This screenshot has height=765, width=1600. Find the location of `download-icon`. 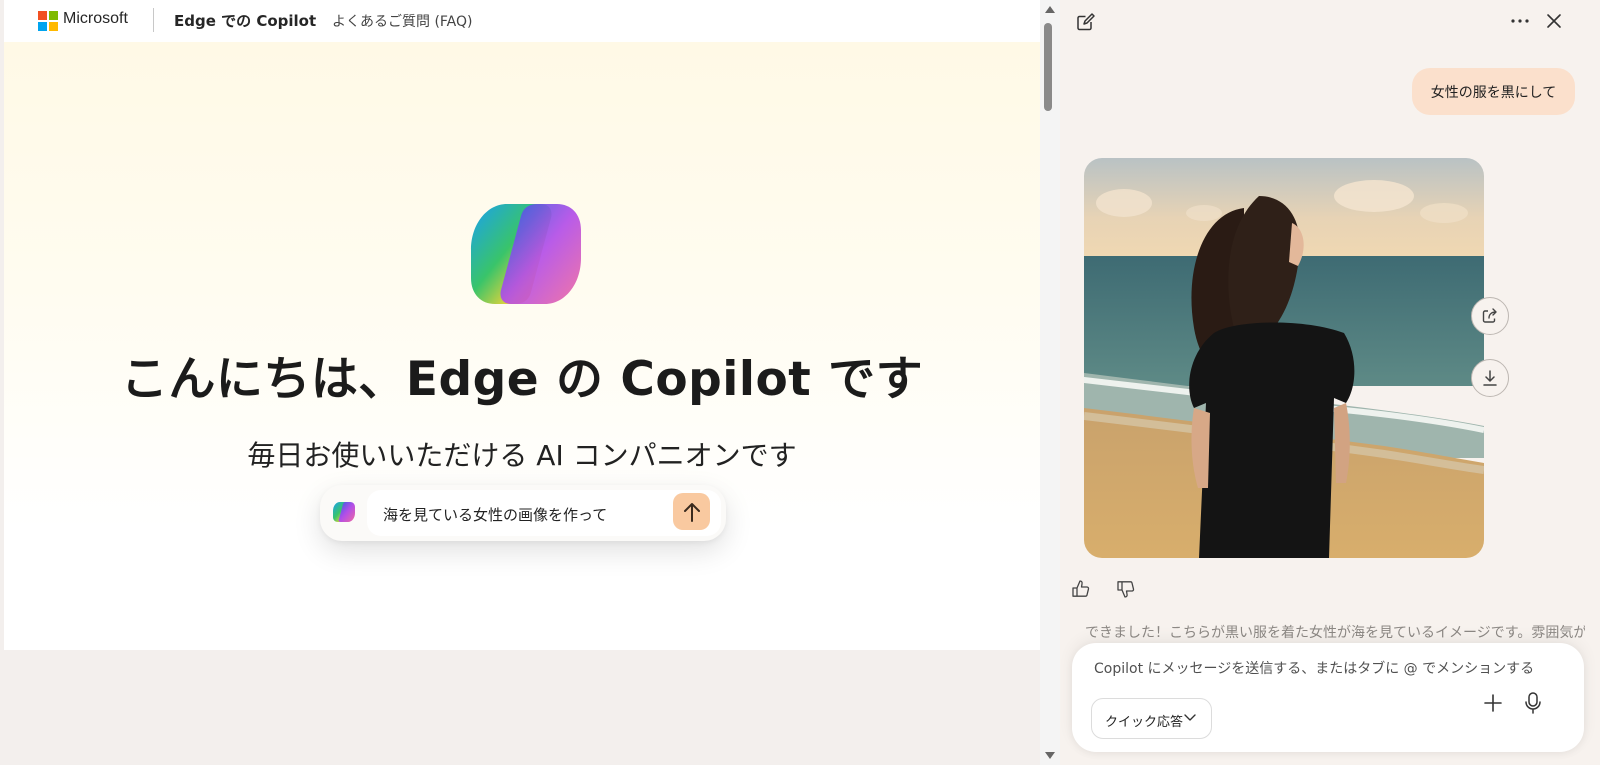

download-icon is located at coordinates (1490, 378).